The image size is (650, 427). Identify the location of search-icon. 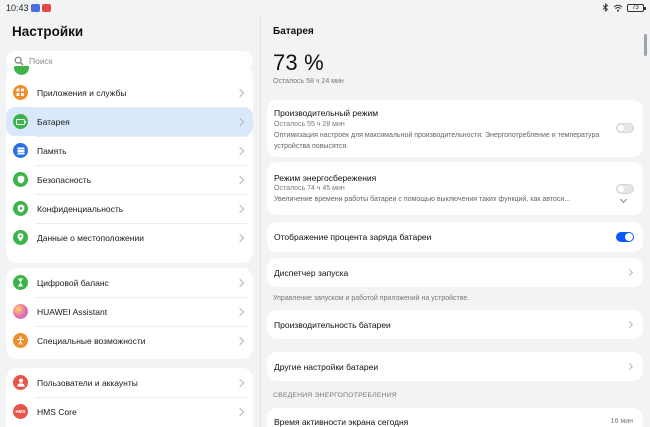
(19, 61).